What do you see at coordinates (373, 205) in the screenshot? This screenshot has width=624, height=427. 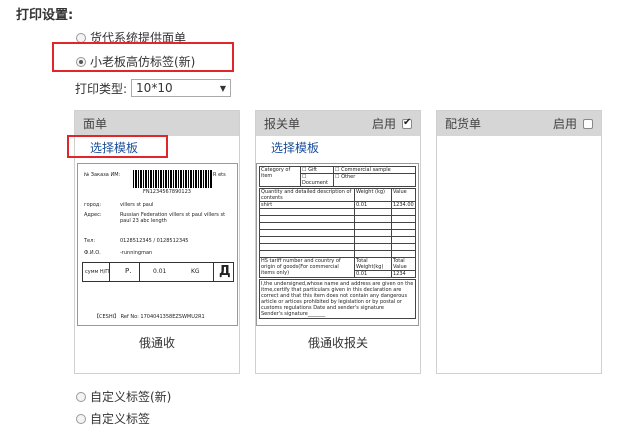 I see `row-weight: 0.01` at bounding box center [373, 205].